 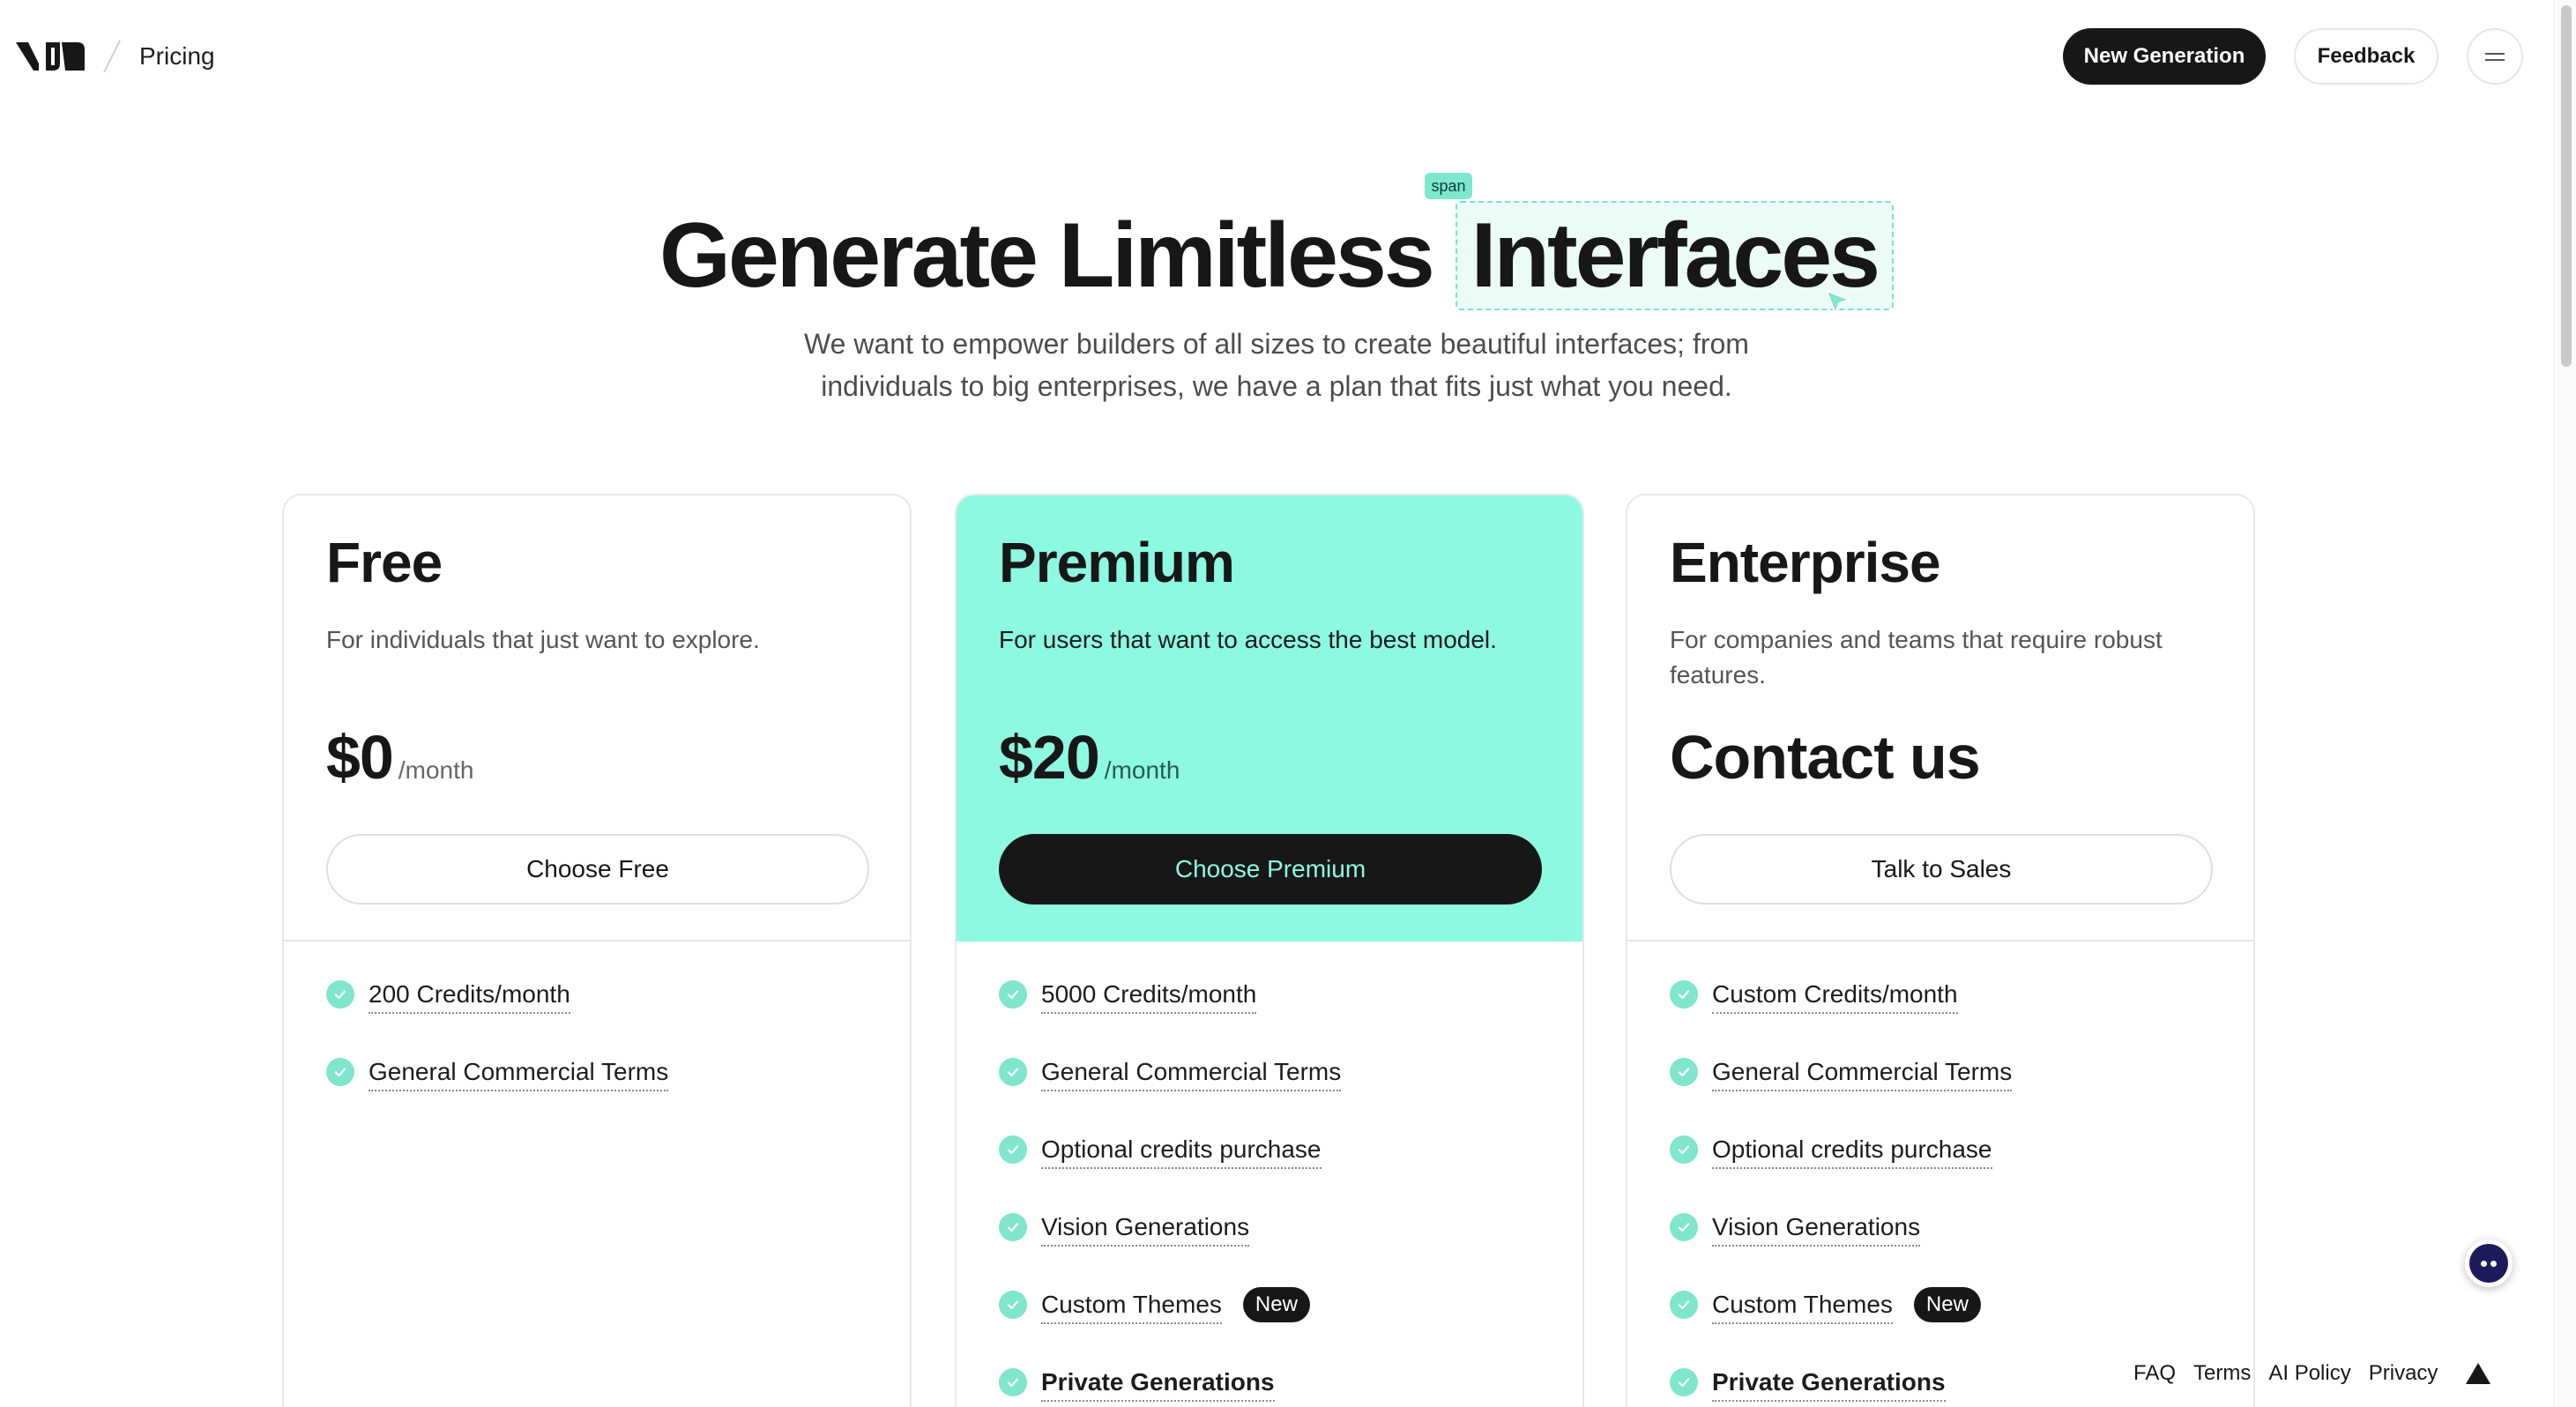 I want to click on talk-to-sales-button: Talk to Sales, so click(x=1942, y=869).